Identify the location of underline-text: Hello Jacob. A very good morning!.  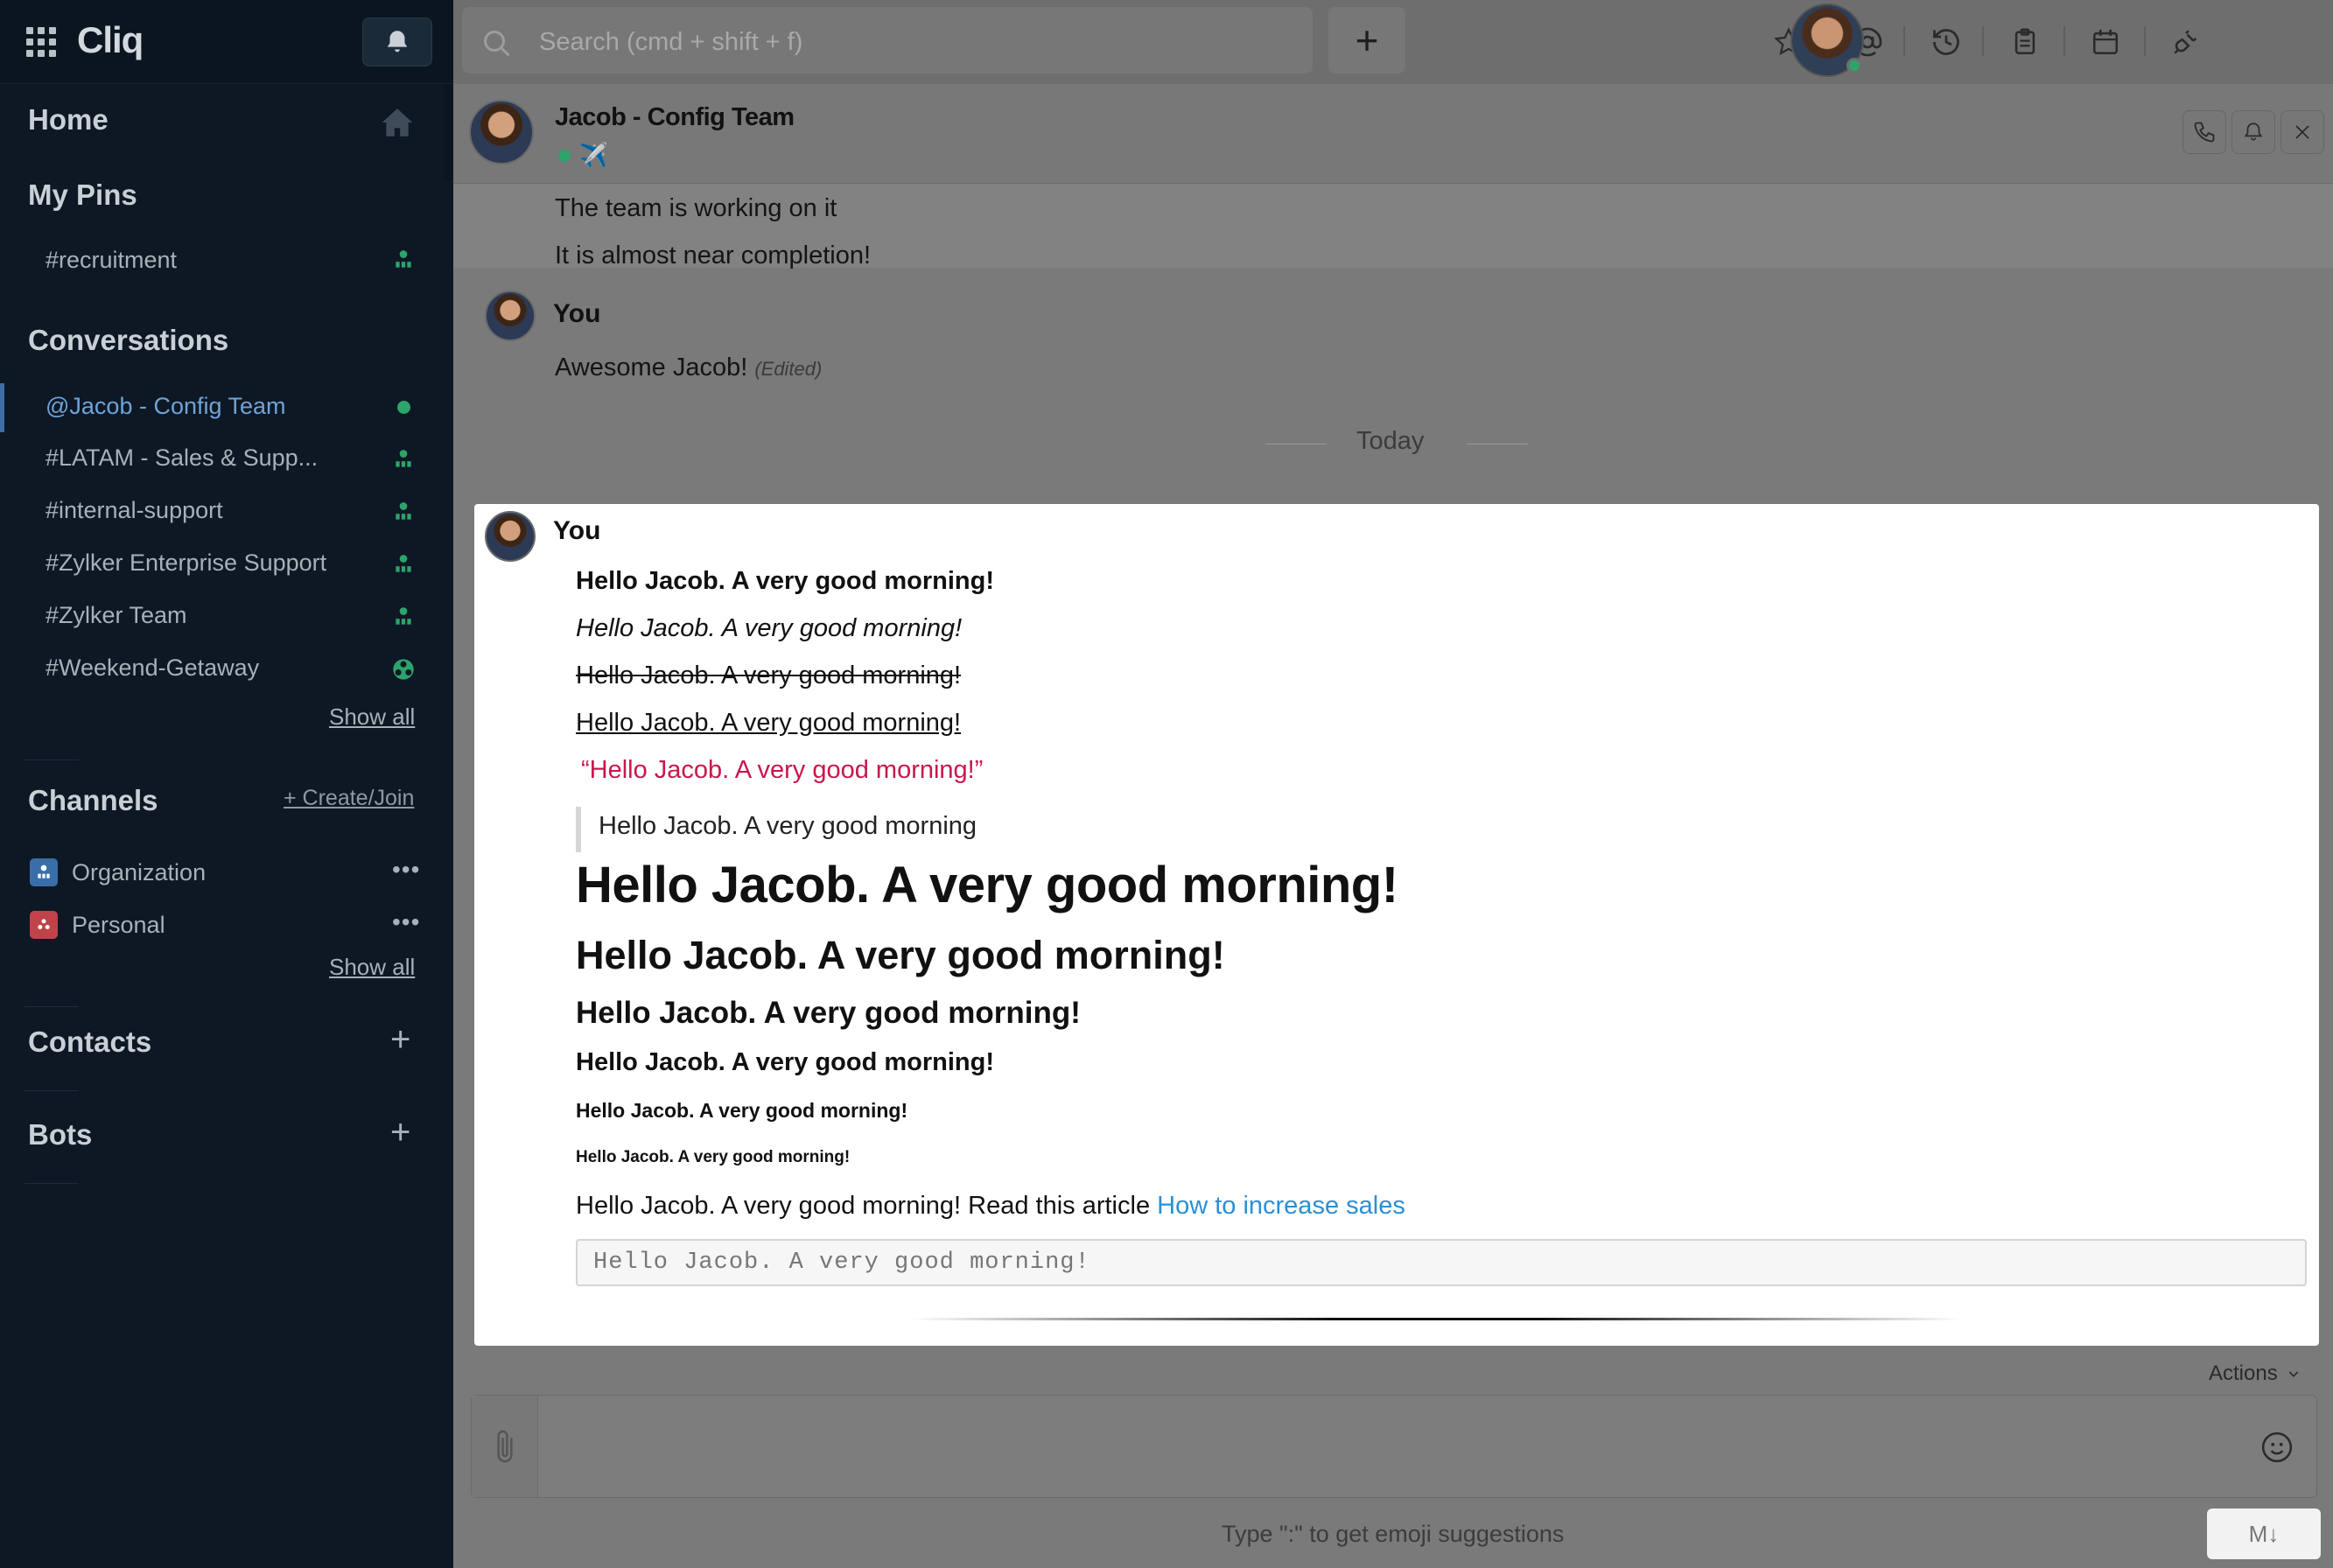
(769, 723).